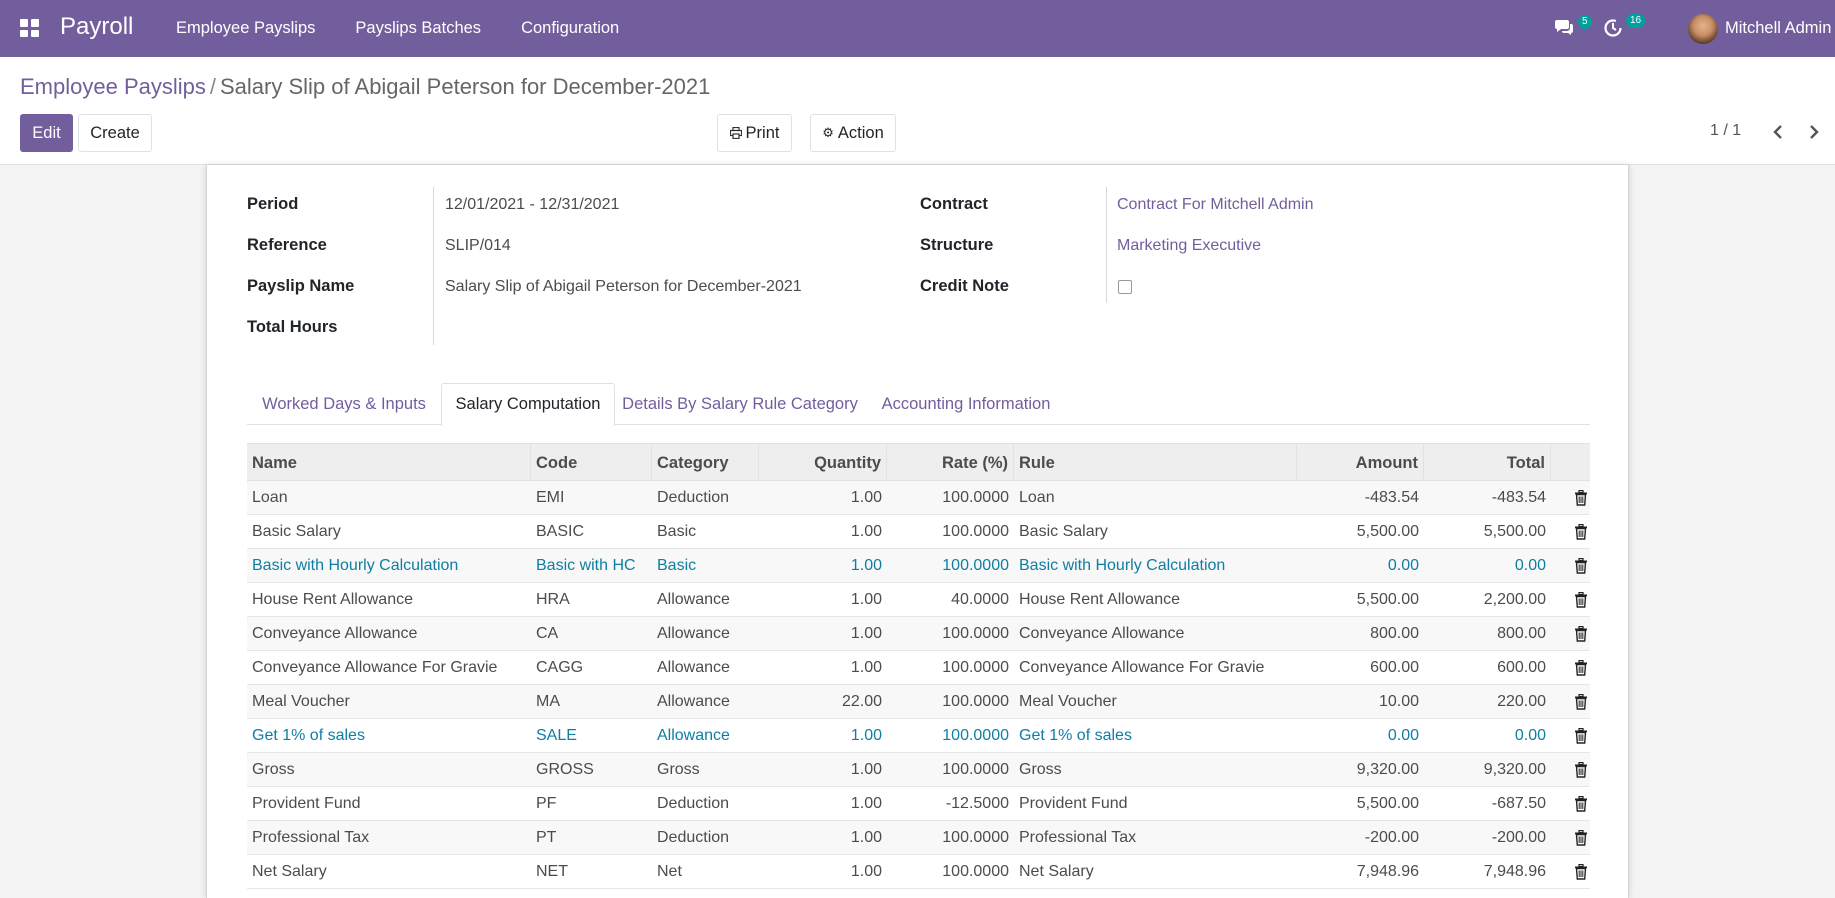 This screenshot has height=898, width=1835. I want to click on menu-configuration: Configuration, so click(570, 28).